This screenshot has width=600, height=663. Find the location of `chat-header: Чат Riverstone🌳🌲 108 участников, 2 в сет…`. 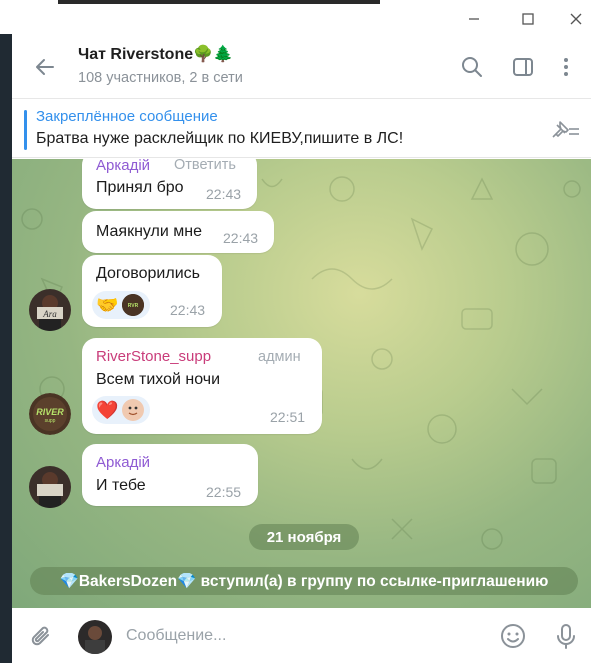

chat-header: Чат Riverstone🌳🌲 108 участников, 2 в сет… is located at coordinates (301, 66).